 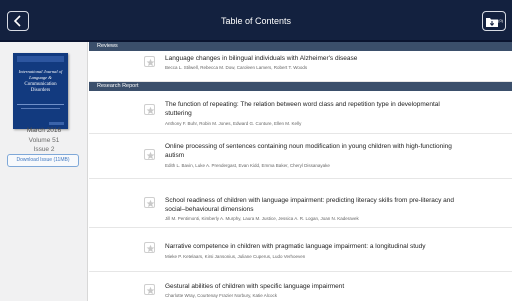 I want to click on issue-date: March 2016, so click(x=44, y=130).